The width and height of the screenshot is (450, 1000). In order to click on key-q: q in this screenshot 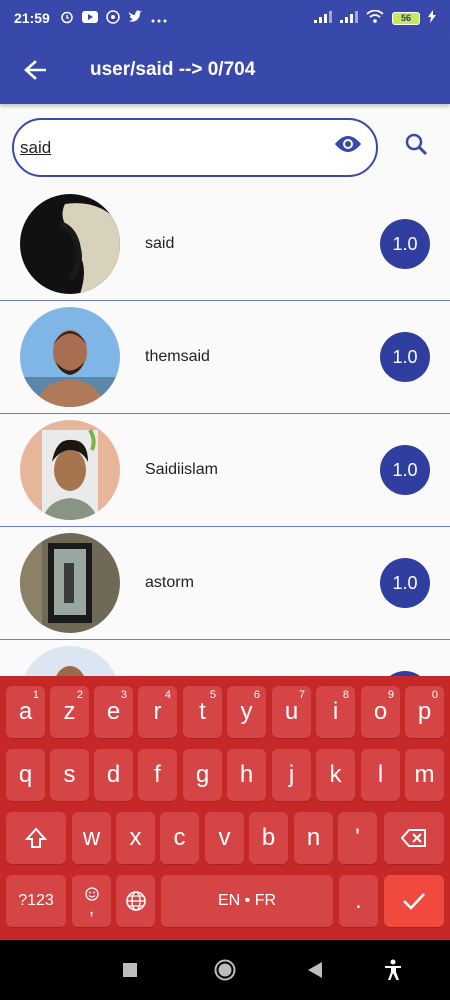, I will do `click(25, 775)`.